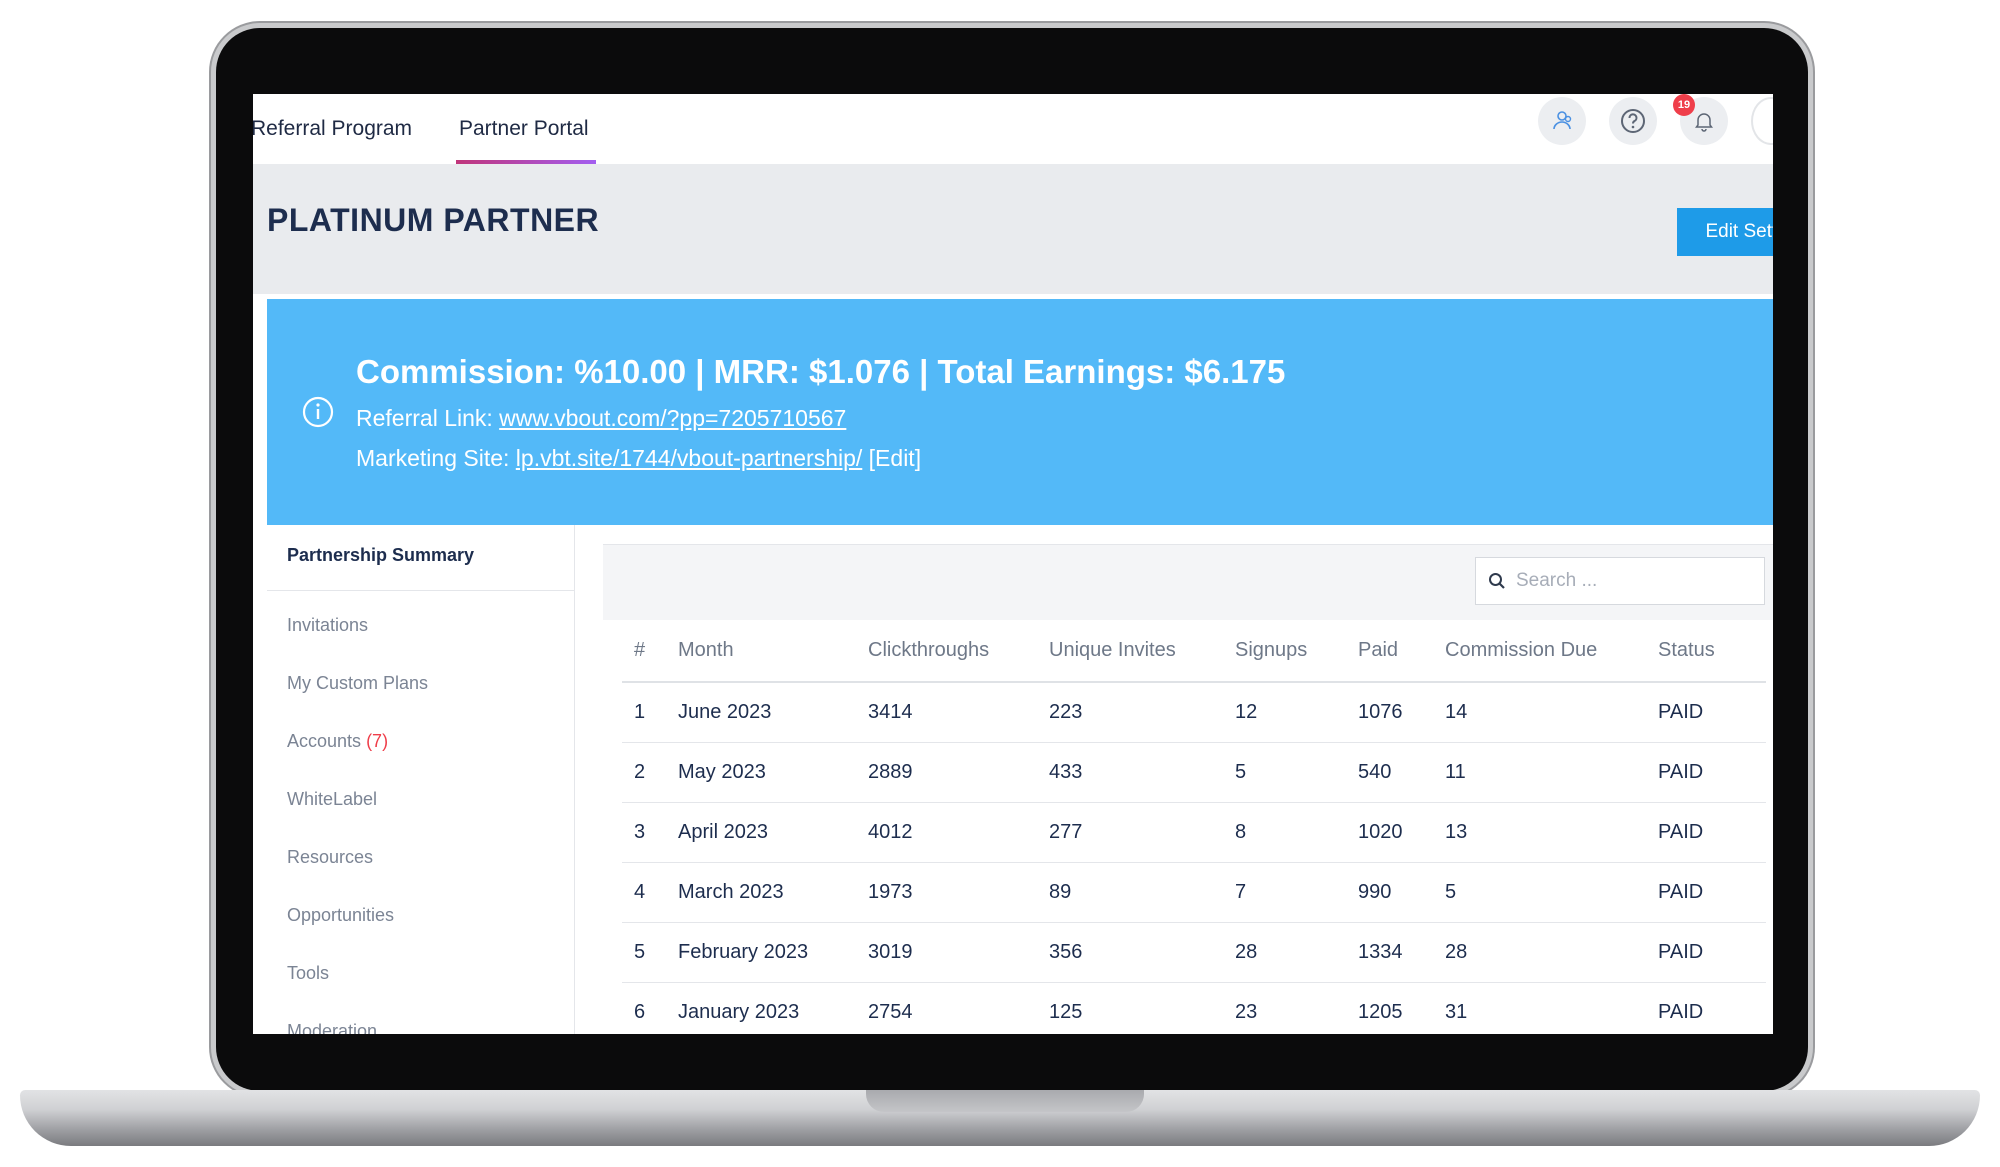 This screenshot has width=2000, height=1167. What do you see at coordinates (1296, 1008) in the screenshot?
I see `cell-signups: 23` at bounding box center [1296, 1008].